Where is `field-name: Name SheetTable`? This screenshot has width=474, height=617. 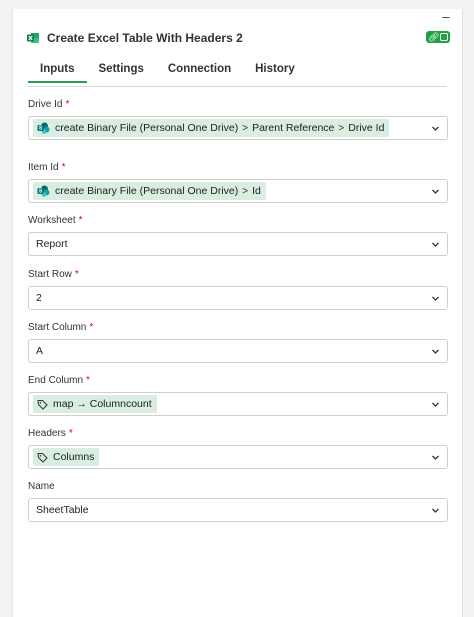
field-name: Name SheetTable is located at coordinates (238, 505).